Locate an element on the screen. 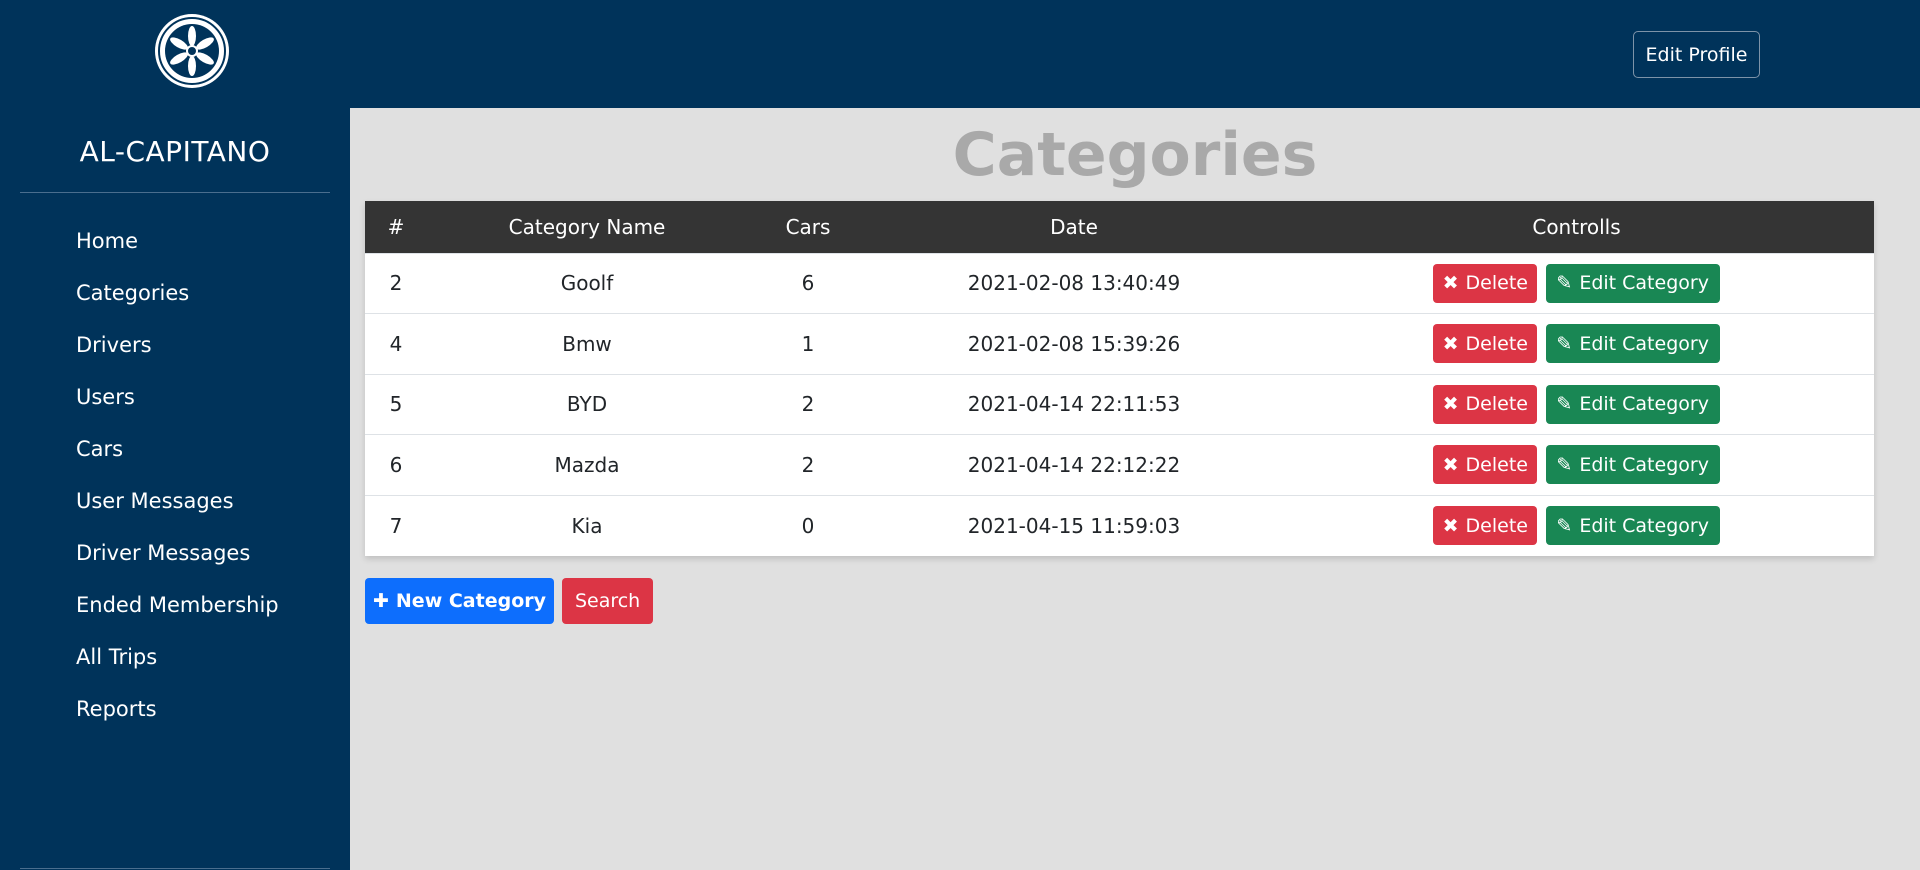 The image size is (1920, 870). cell-name: BYD is located at coordinates (587, 404).